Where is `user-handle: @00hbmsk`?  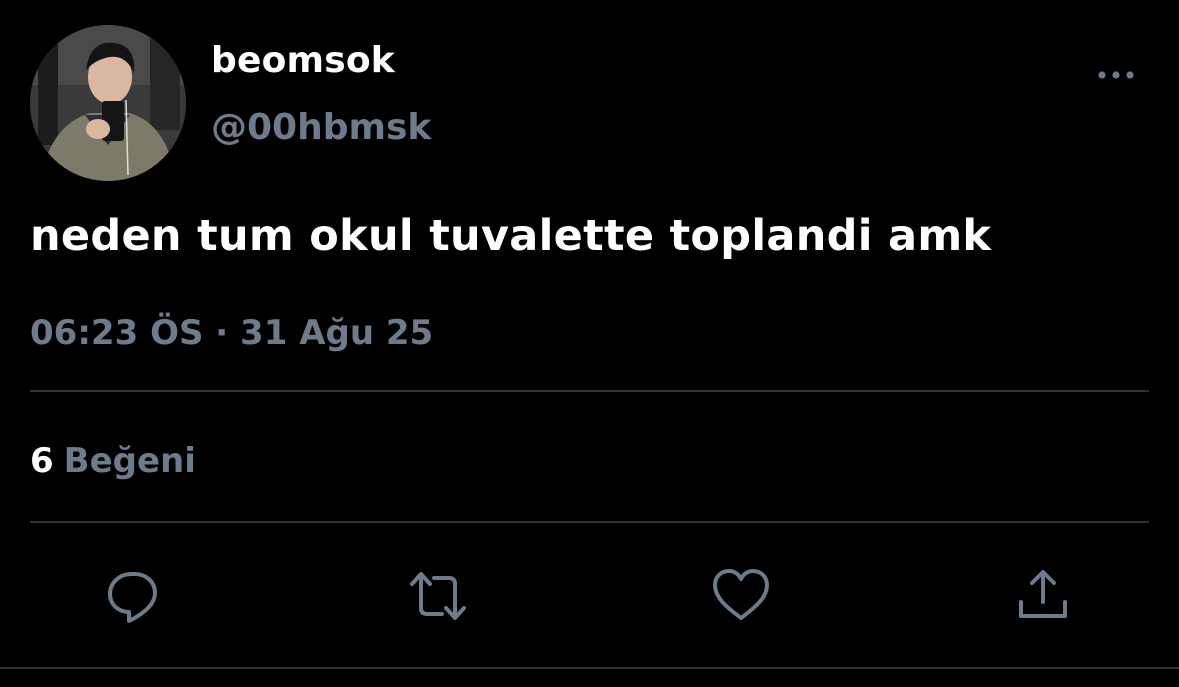 user-handle: @00hbmsk is located at coordinates (321, 128).